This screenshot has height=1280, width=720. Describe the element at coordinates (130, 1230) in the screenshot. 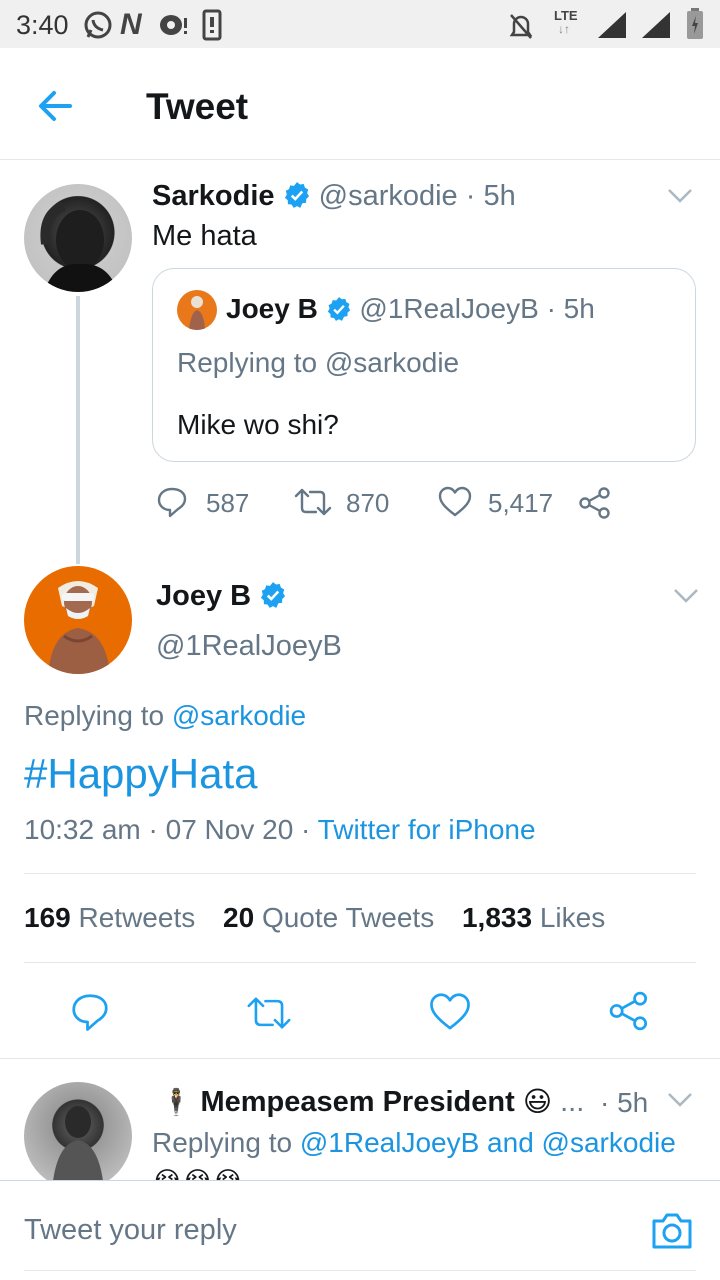

I see `reply-input: Tweet your reply` at that location.